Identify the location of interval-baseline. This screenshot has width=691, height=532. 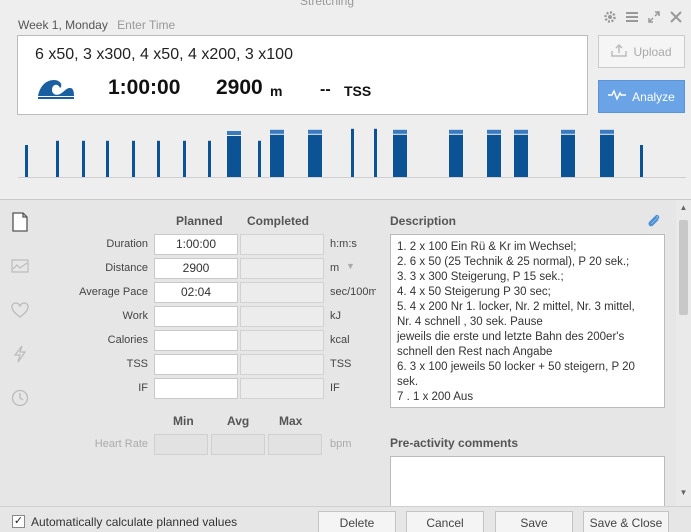
(352, 177).